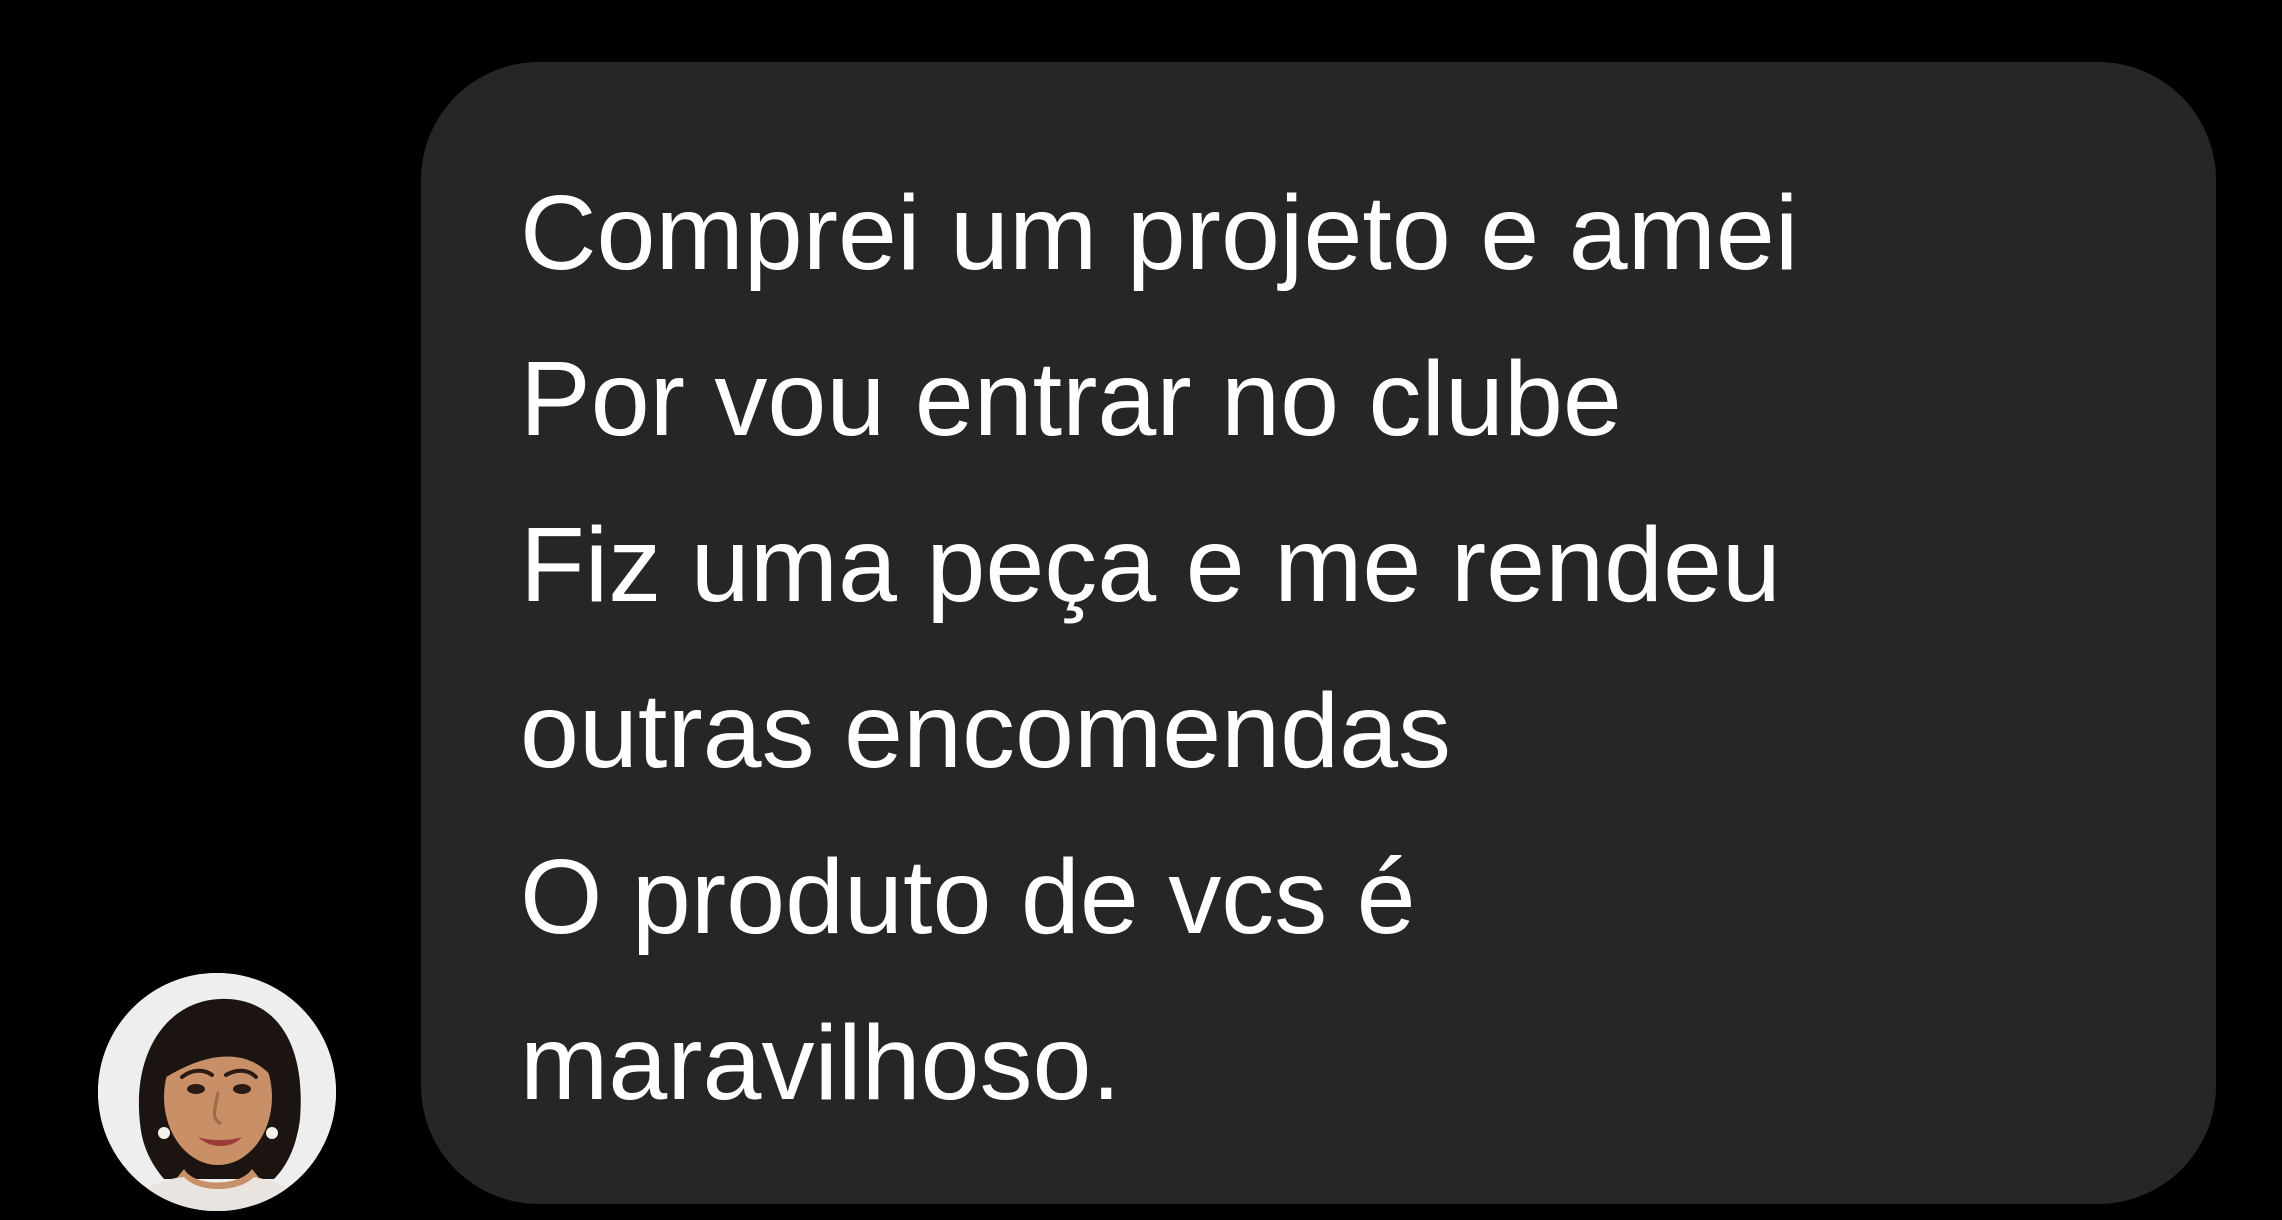  I want to click on sender-avatar, so click(217, 1092).